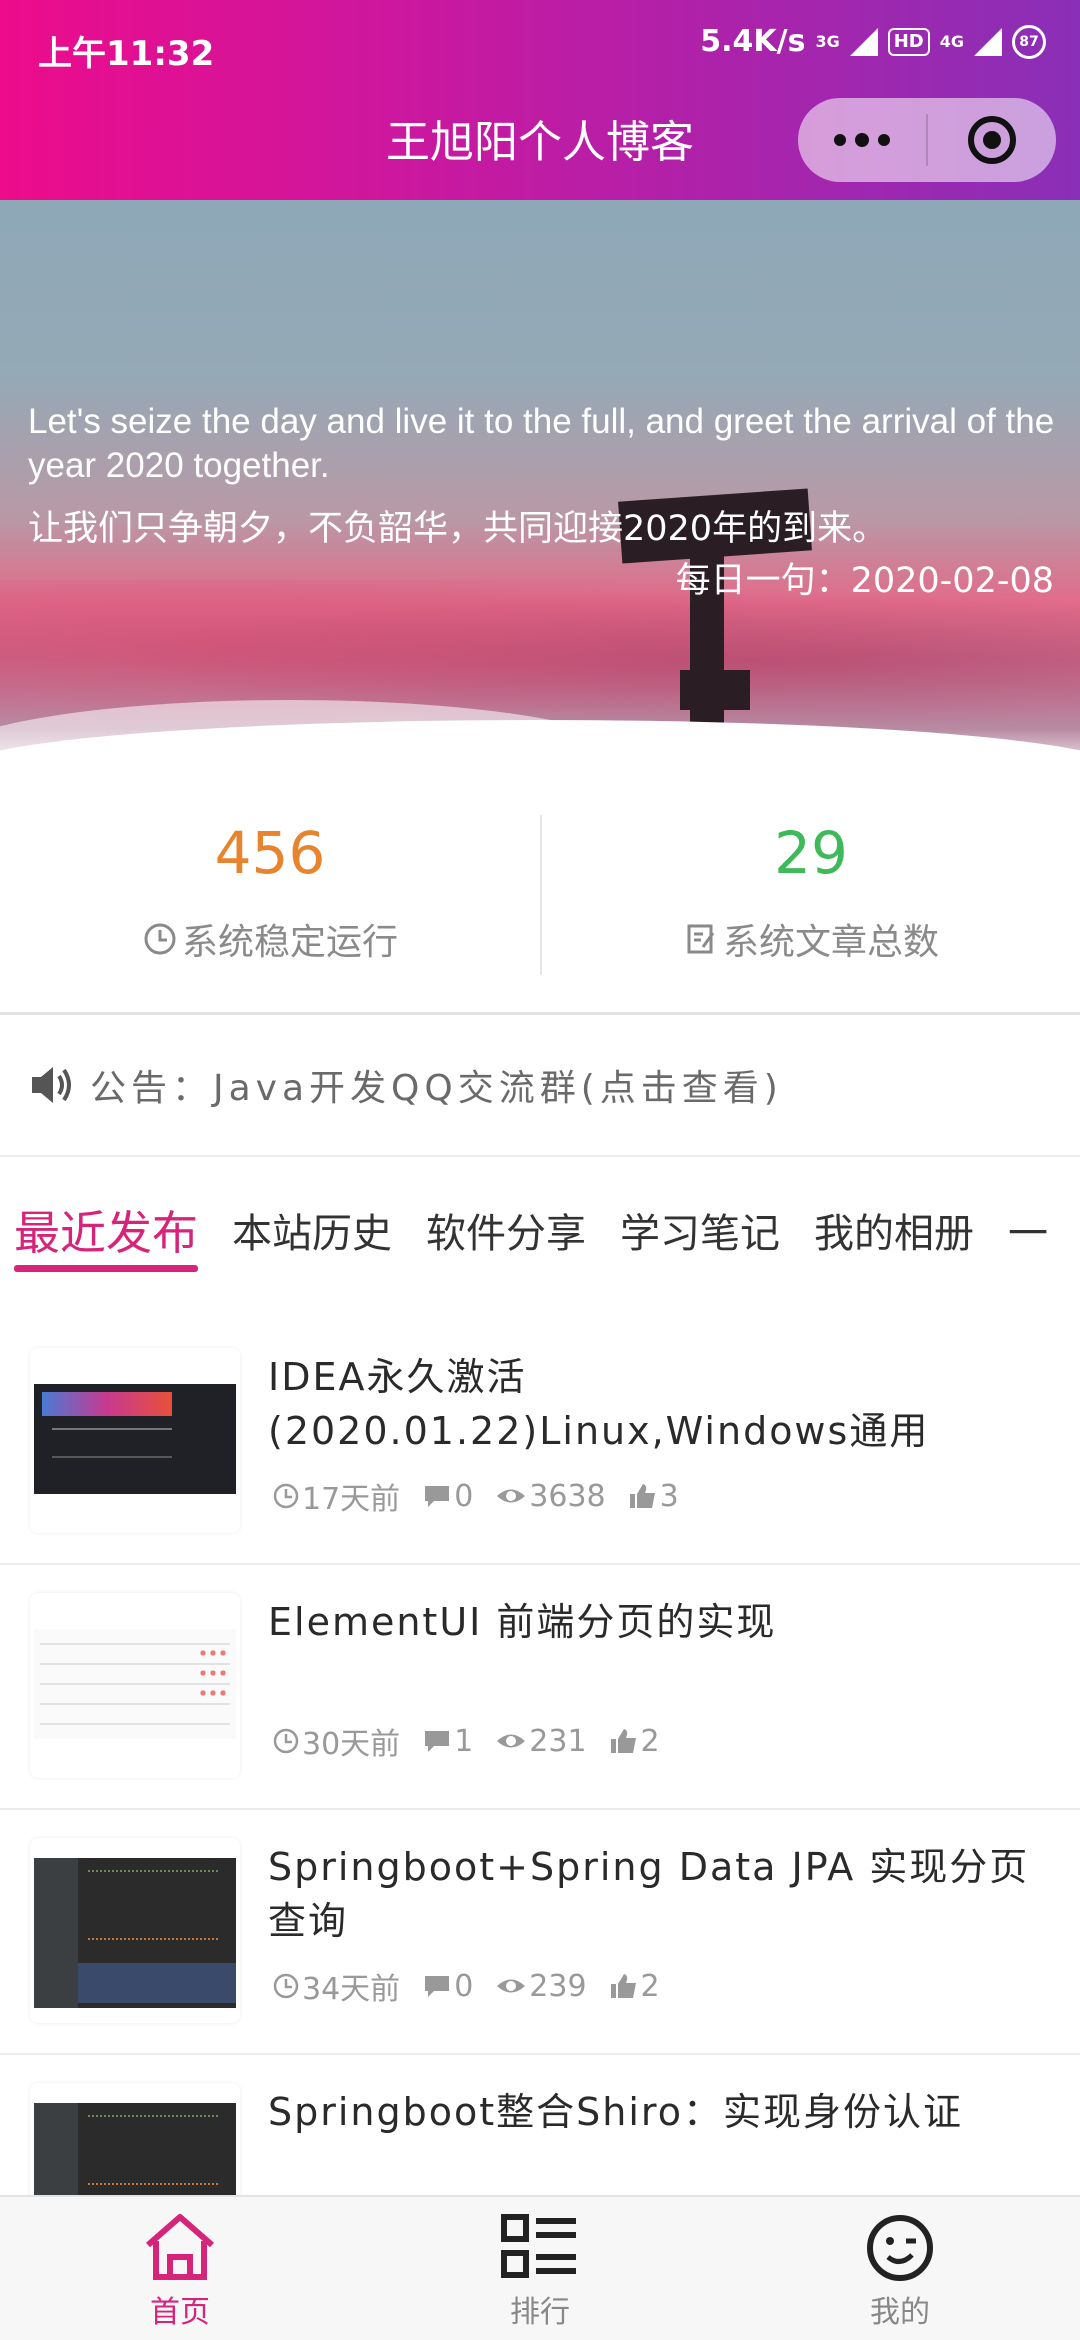 The height and width of the screenshot is (2340, 1080). I want to click on table-screenshot, so click(135, 1684).